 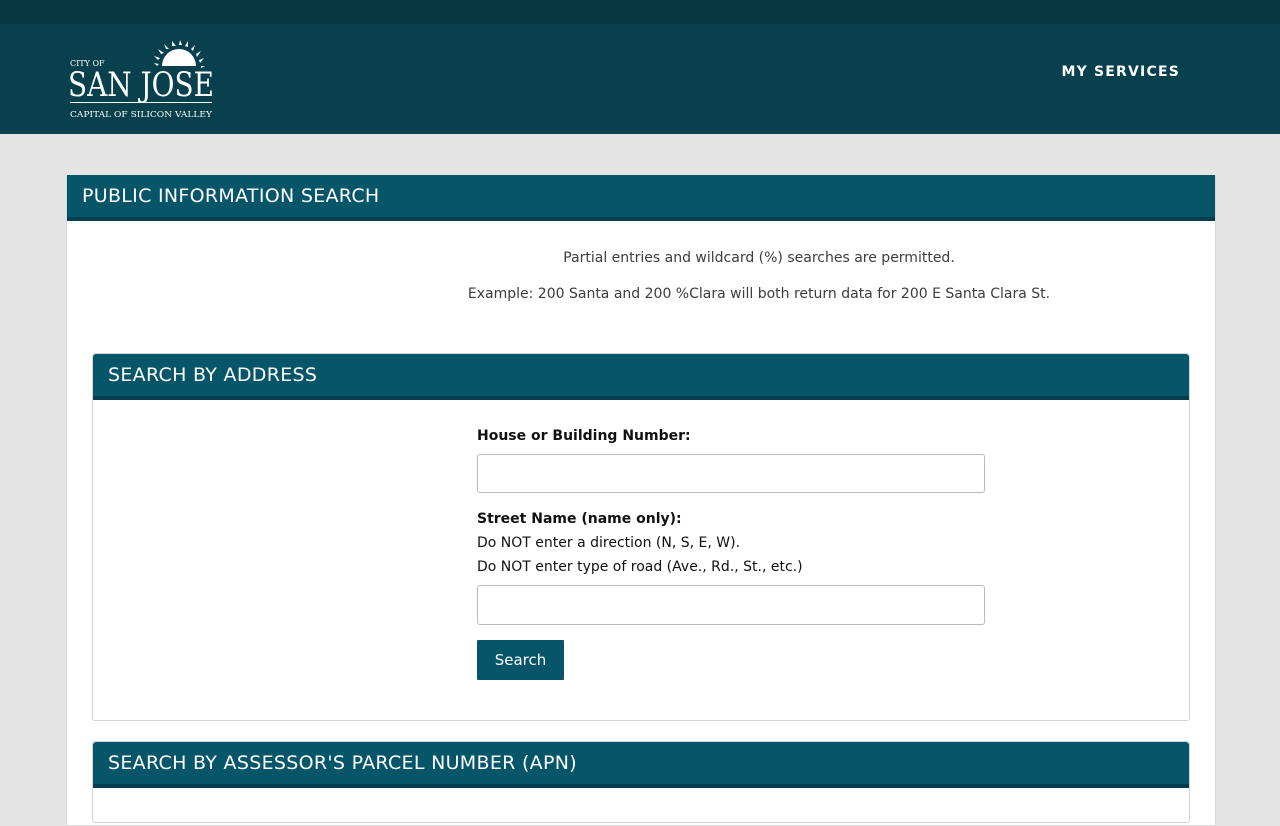 What do you see at coordinates (641, 765) in the screenshot?
I see `search-by-apn-title: SEARCH BY ASSESSOR'S PARCEL NUMBER (APN)` at bounding box center [641, 765].